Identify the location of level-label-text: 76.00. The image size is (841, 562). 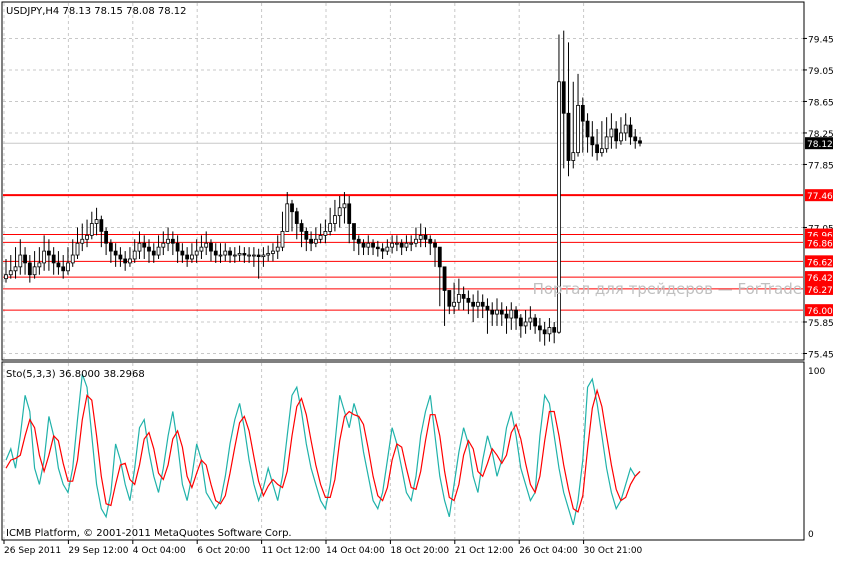
(820, 312).